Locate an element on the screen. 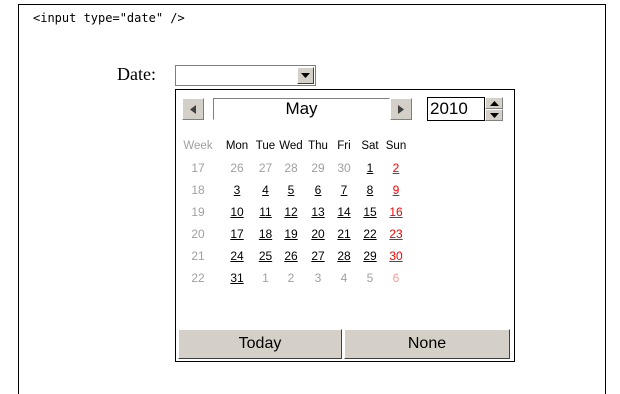 The image size is (620, 394). calendar-footer: Today None is located at coordinates (345, 344).